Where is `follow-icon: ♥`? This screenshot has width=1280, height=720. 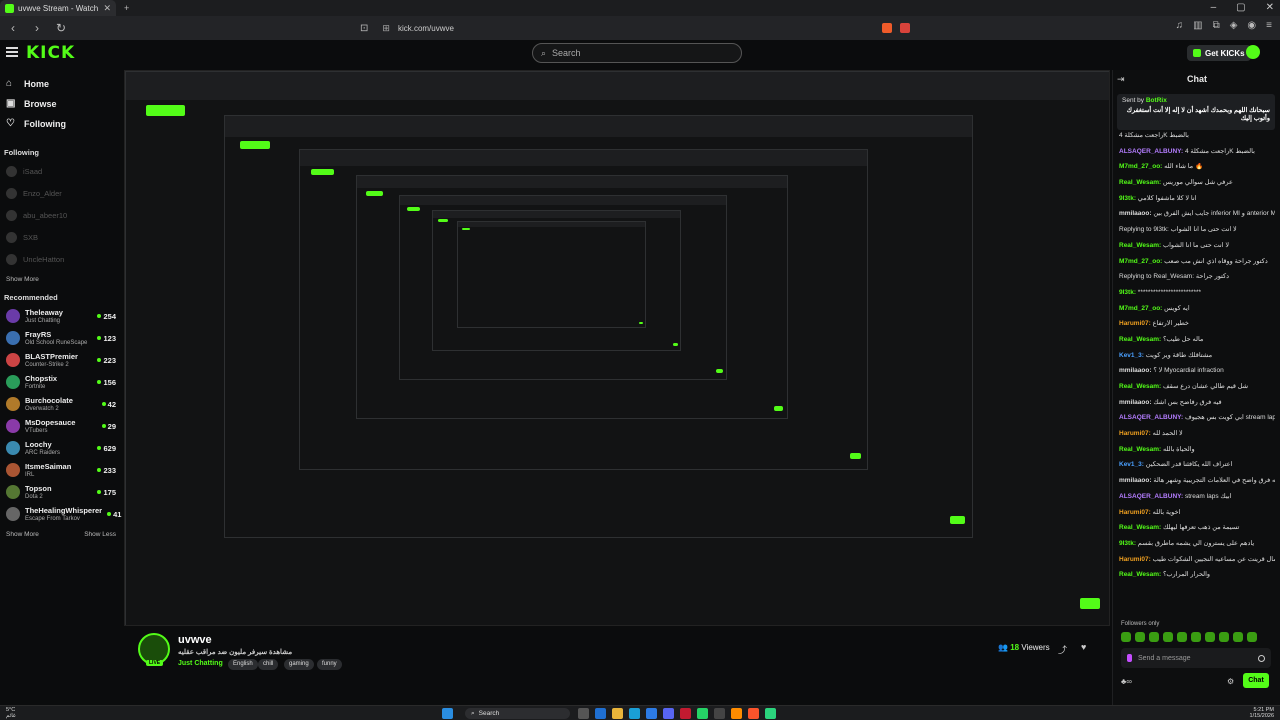
follow-icon: ♥ is located at coordinates (1083, 647).